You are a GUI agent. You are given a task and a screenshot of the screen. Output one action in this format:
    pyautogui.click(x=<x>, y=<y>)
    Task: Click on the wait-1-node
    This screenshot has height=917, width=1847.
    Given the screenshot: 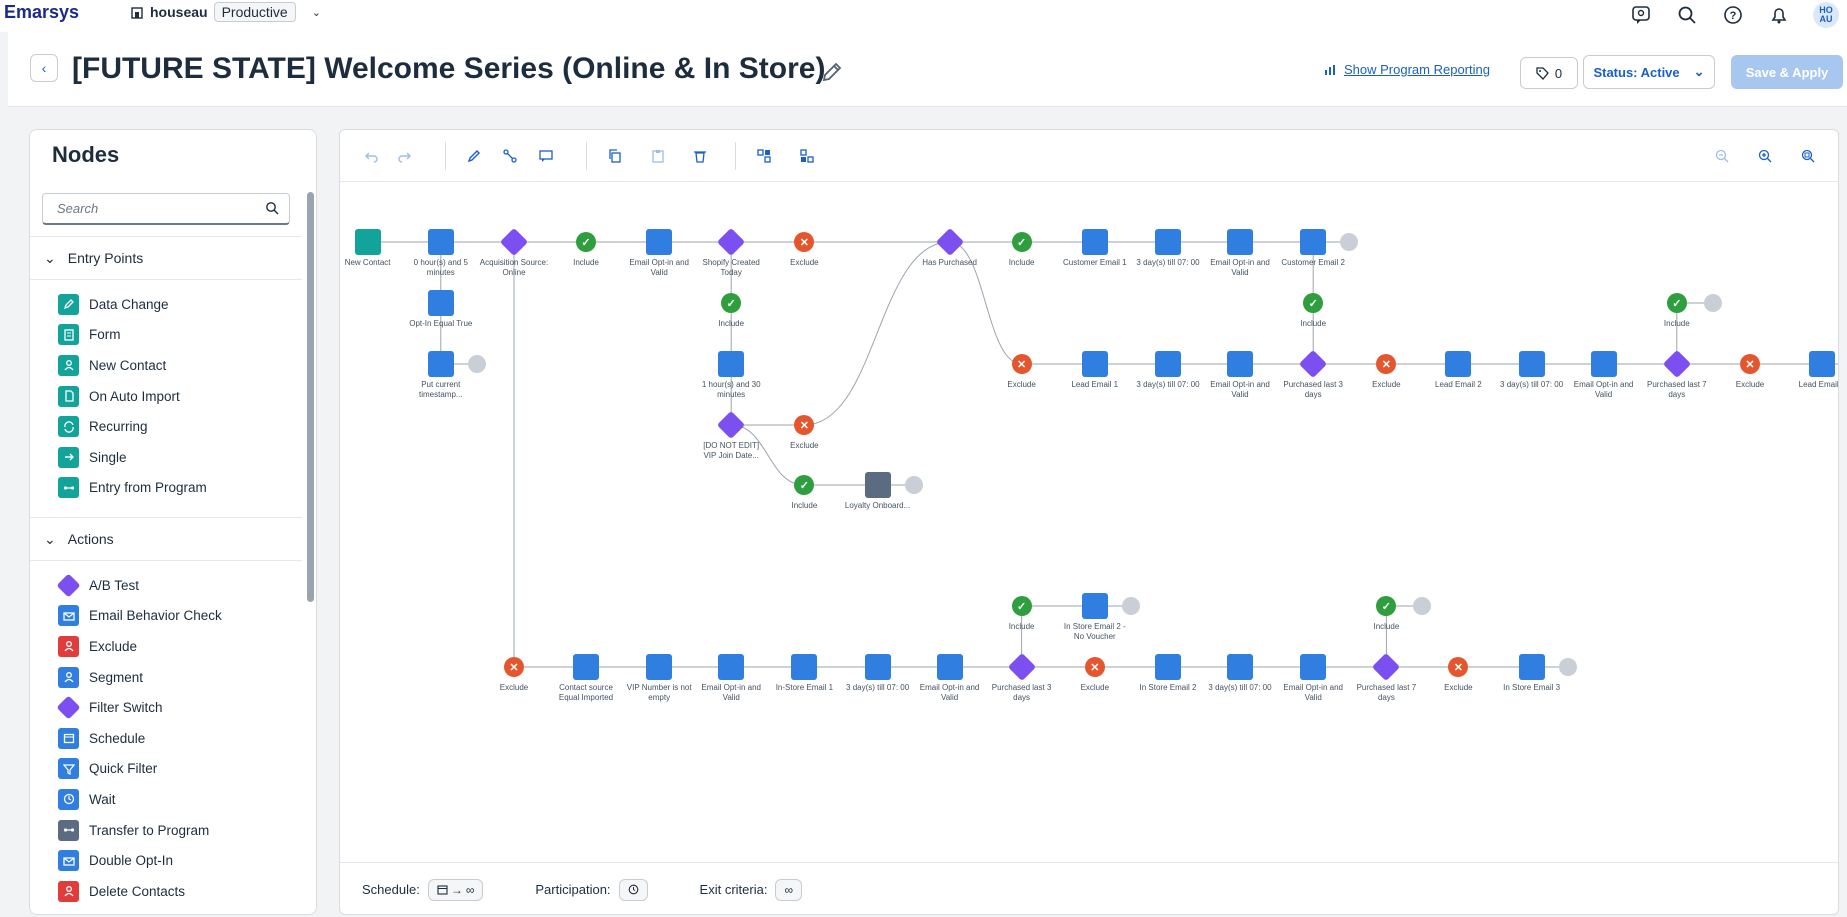 What is the action you would take?
    pyautogui.click(x=440, y=242)
    